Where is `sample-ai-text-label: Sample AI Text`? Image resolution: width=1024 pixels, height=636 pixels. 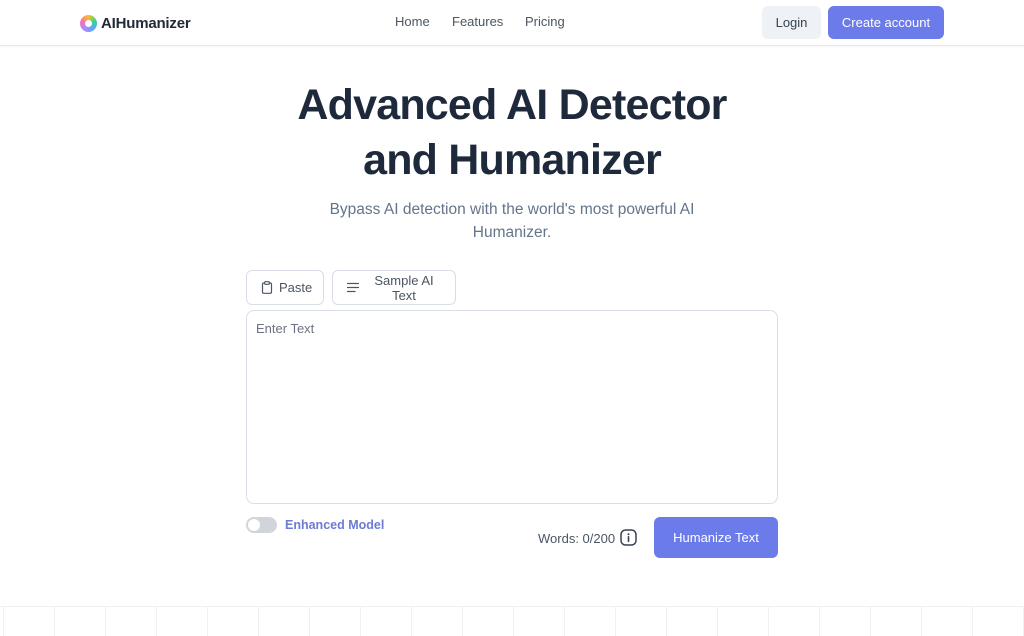
sample-ai-text-label: Sample AI Text is located at coordinates (404, 287).